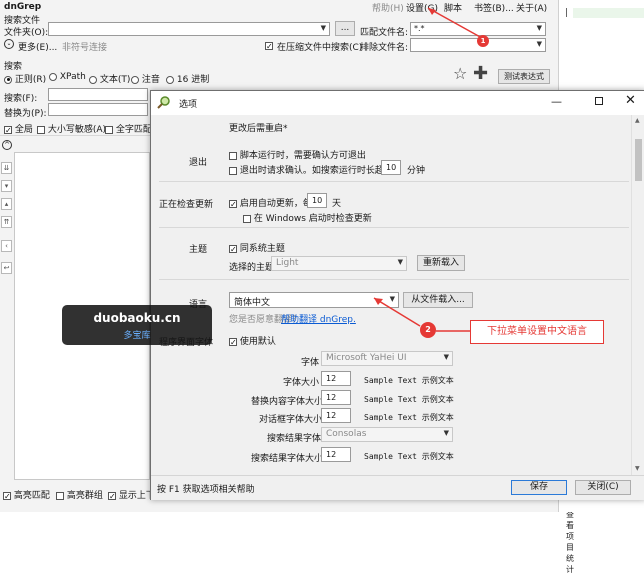 Image resolution: width=644 pixels, height=575 pixels. Describe the element at coordinates (455, 23) in the screenshot. I see `arrow-to-settings` at that location.